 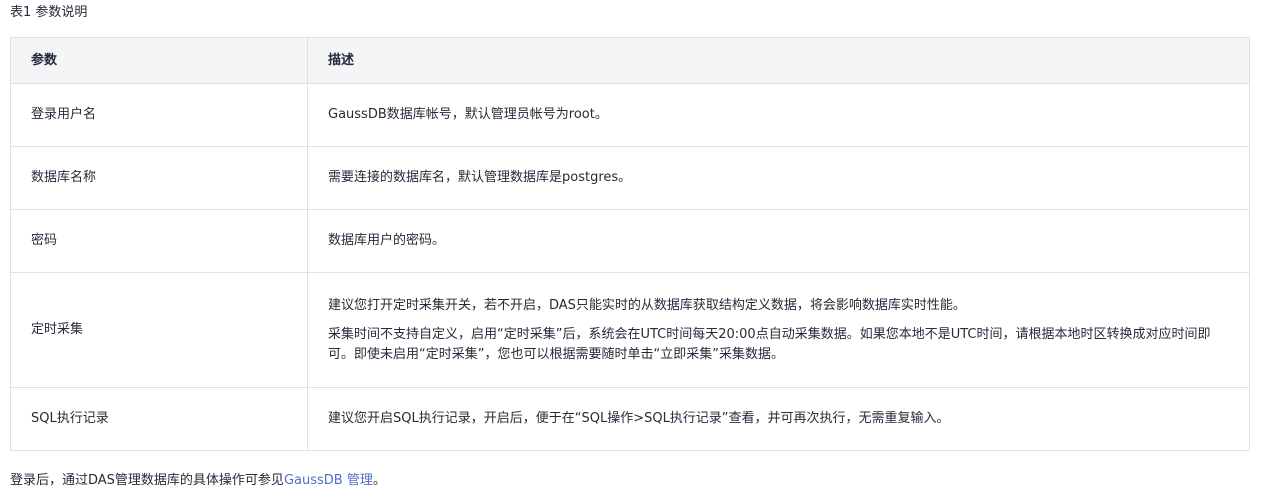 I want to click on column-header-desc: 描述, so click(x=778, y=60).